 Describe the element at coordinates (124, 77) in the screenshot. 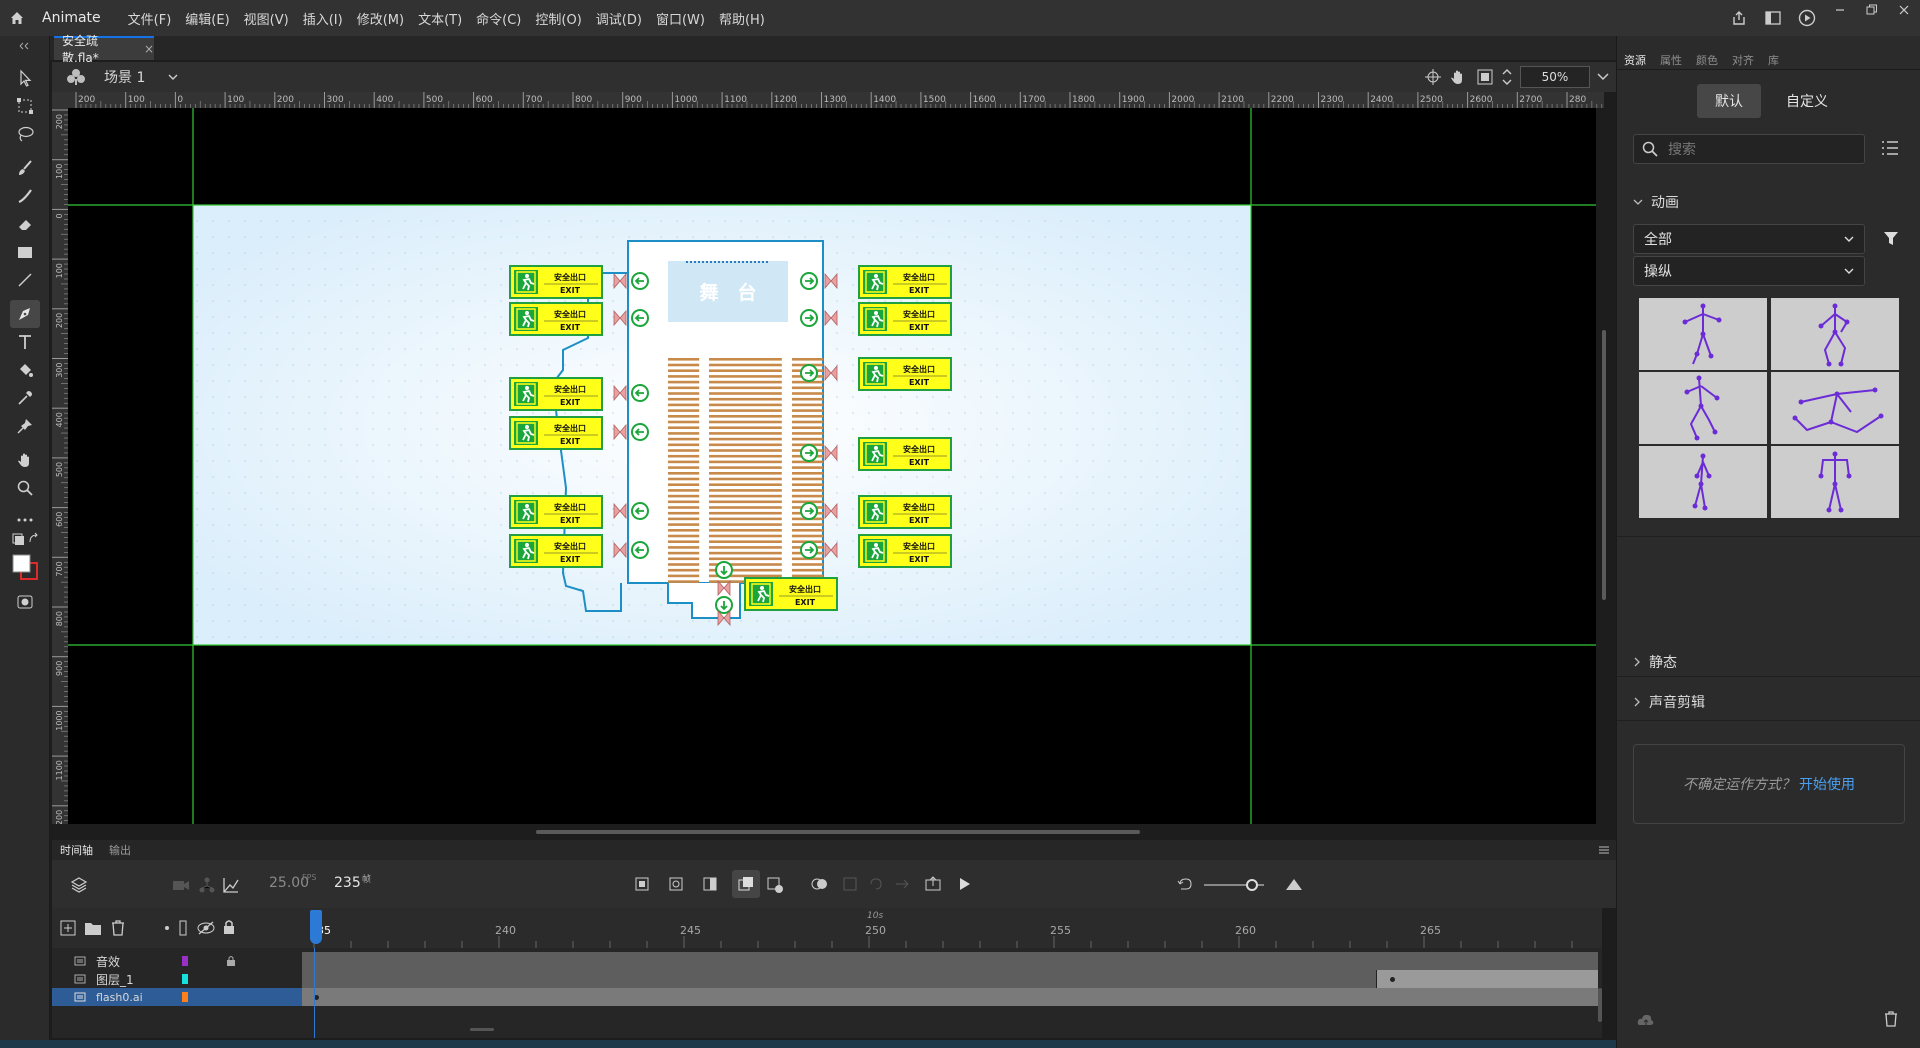

I see `scene-name: 场景 1` at that location.